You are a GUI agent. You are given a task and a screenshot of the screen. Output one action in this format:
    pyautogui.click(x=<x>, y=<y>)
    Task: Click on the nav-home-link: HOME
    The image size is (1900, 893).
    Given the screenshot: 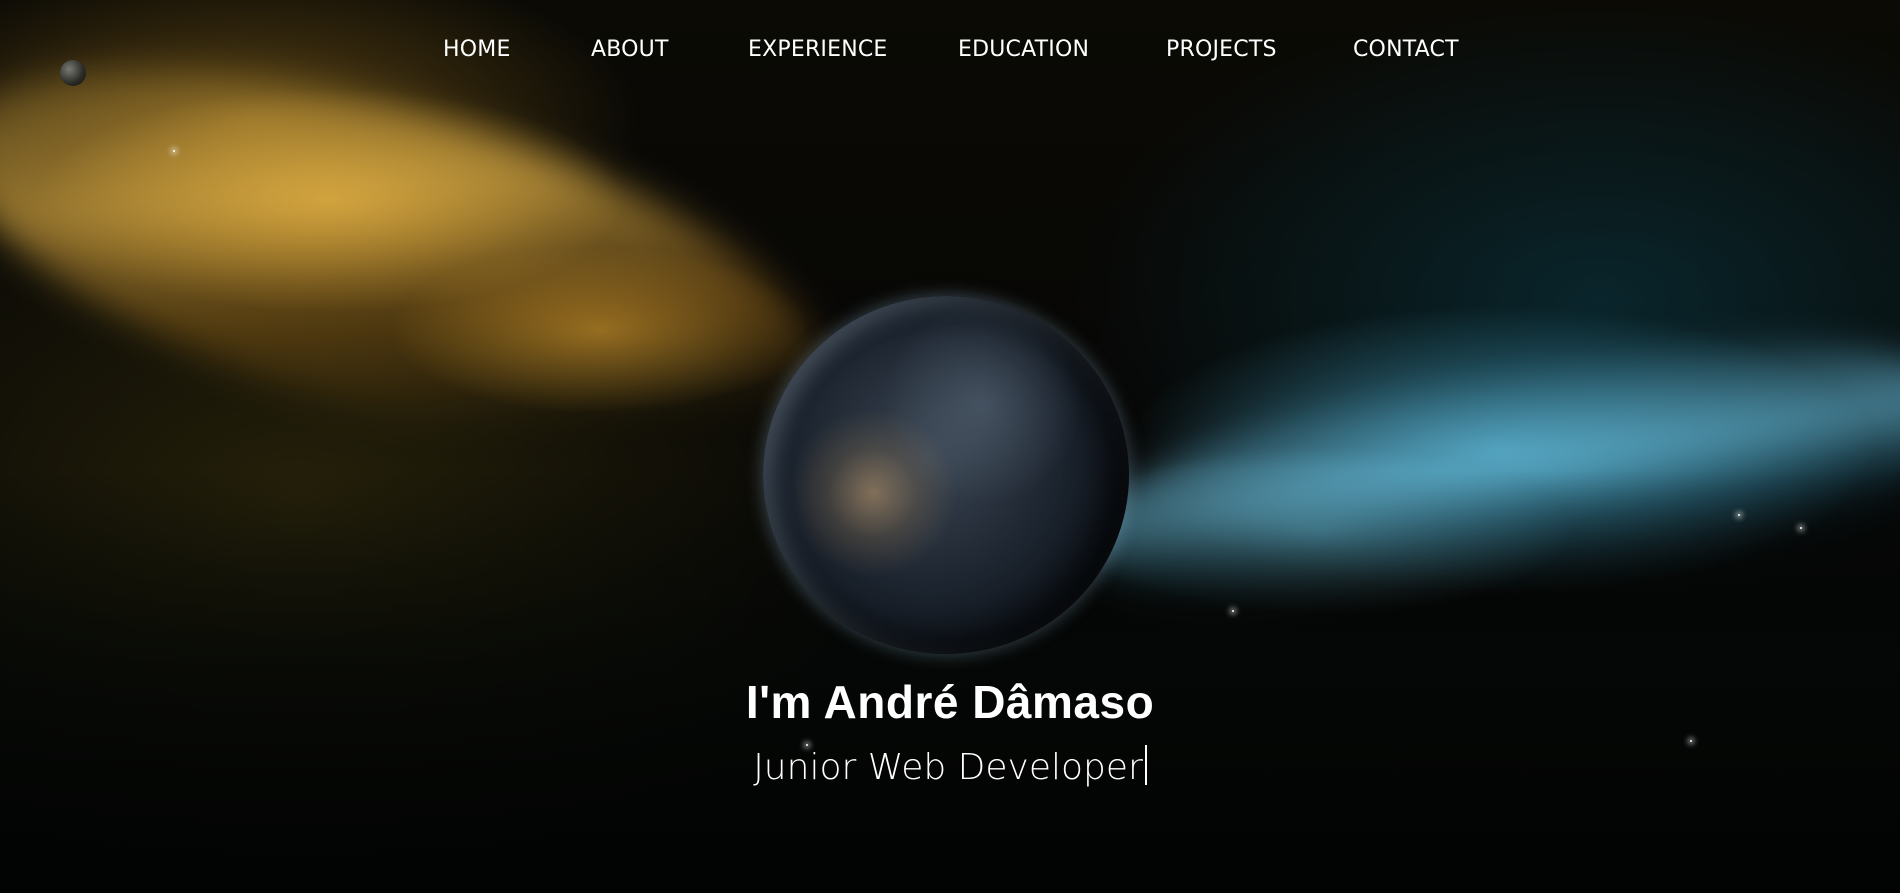 What is the action you would take?
    pyautogui.click(x=477, y=50)
    